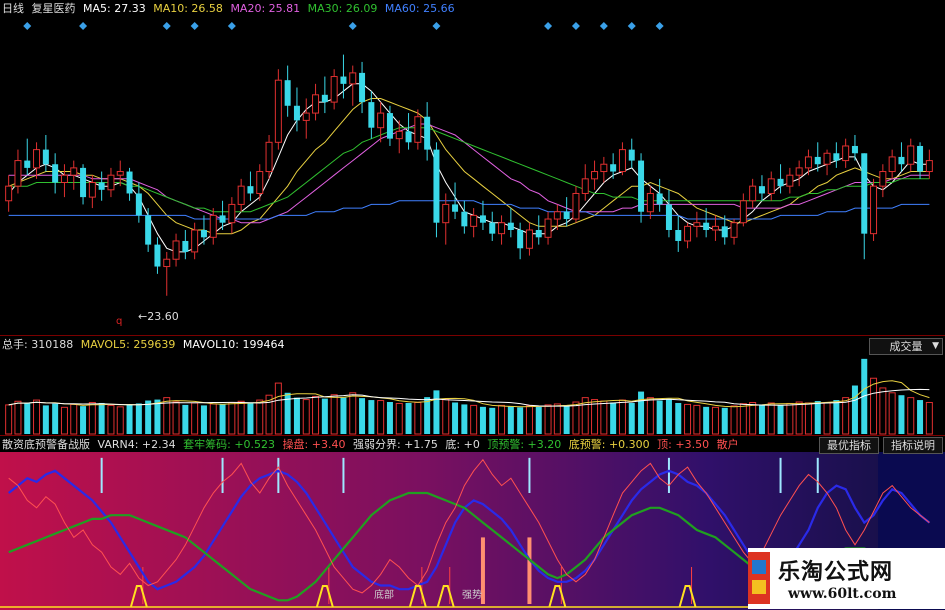 The height and width of the screenshot is (610, 945). Describe the element at coordinates (727, 444) in the screenshot. I see `retail-label: 散户` at that location.